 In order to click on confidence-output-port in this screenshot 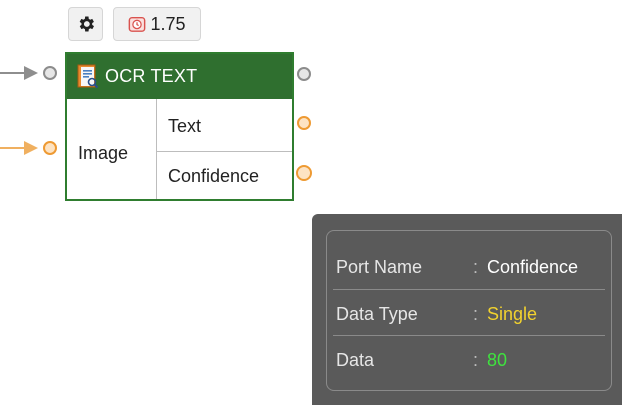, I will do `click(304, 173)`.